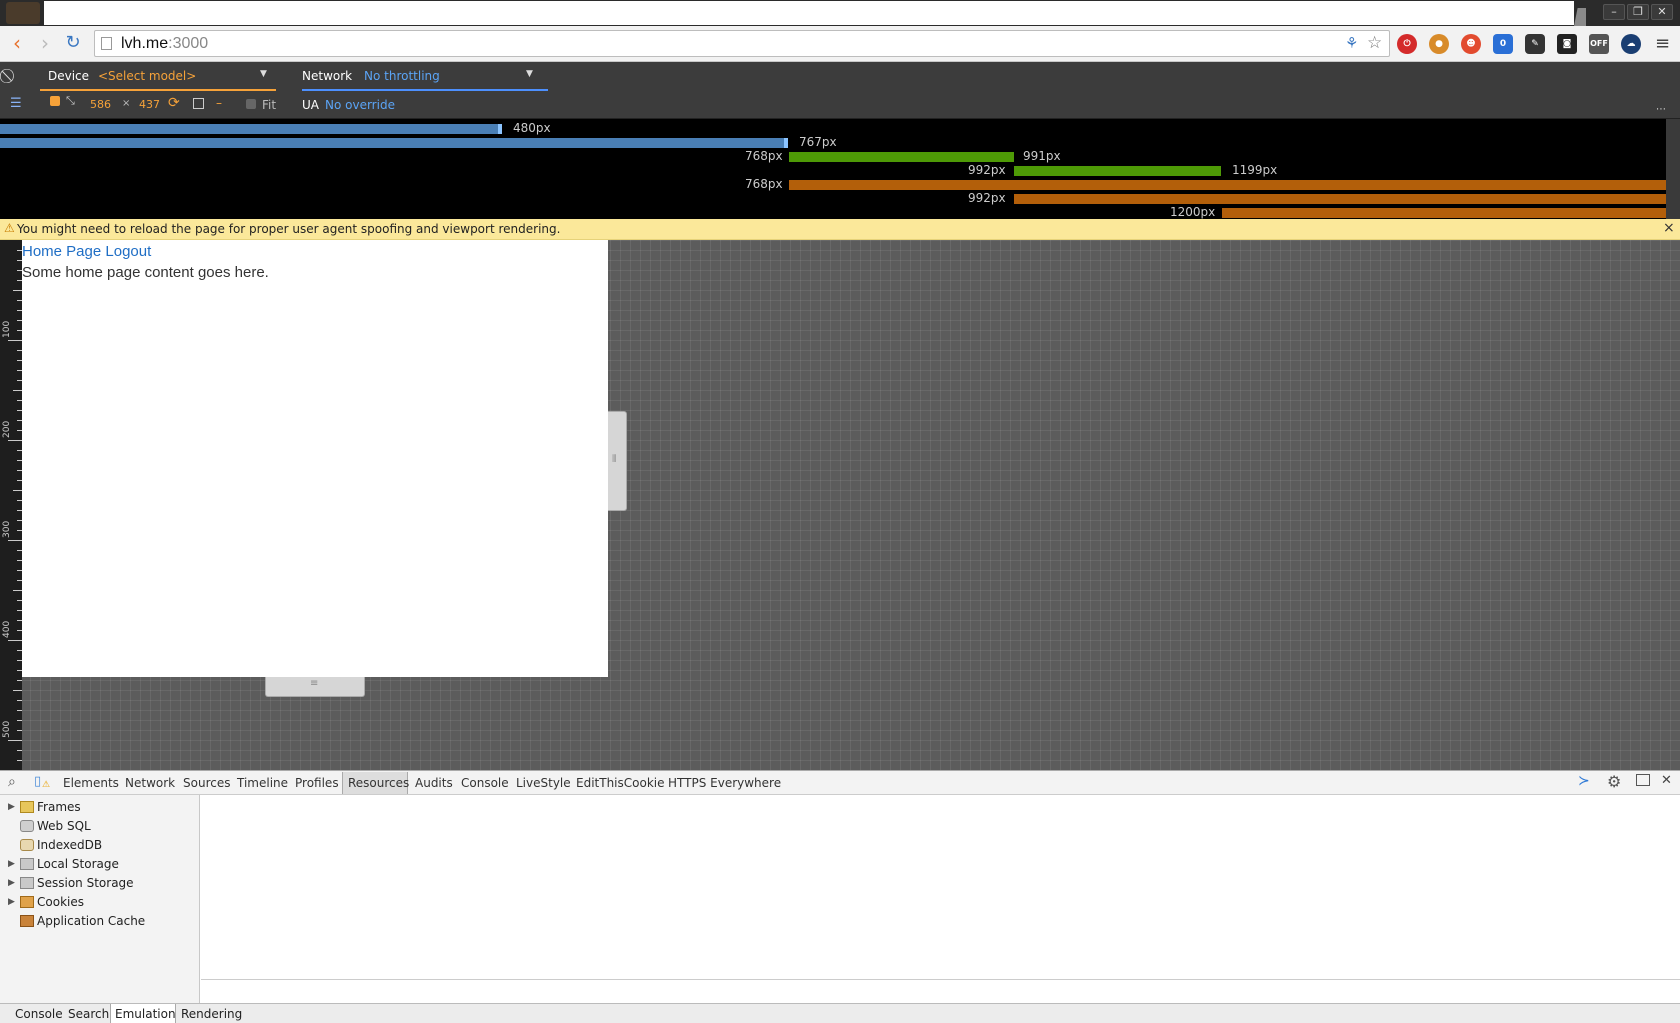 This screenshot has width=1680, height=1023. What do you see at coordinates (61, 845) in the screenshot?
I see `tree-item-indexeddb: IndexedDB` at bounding box center [61, 845].